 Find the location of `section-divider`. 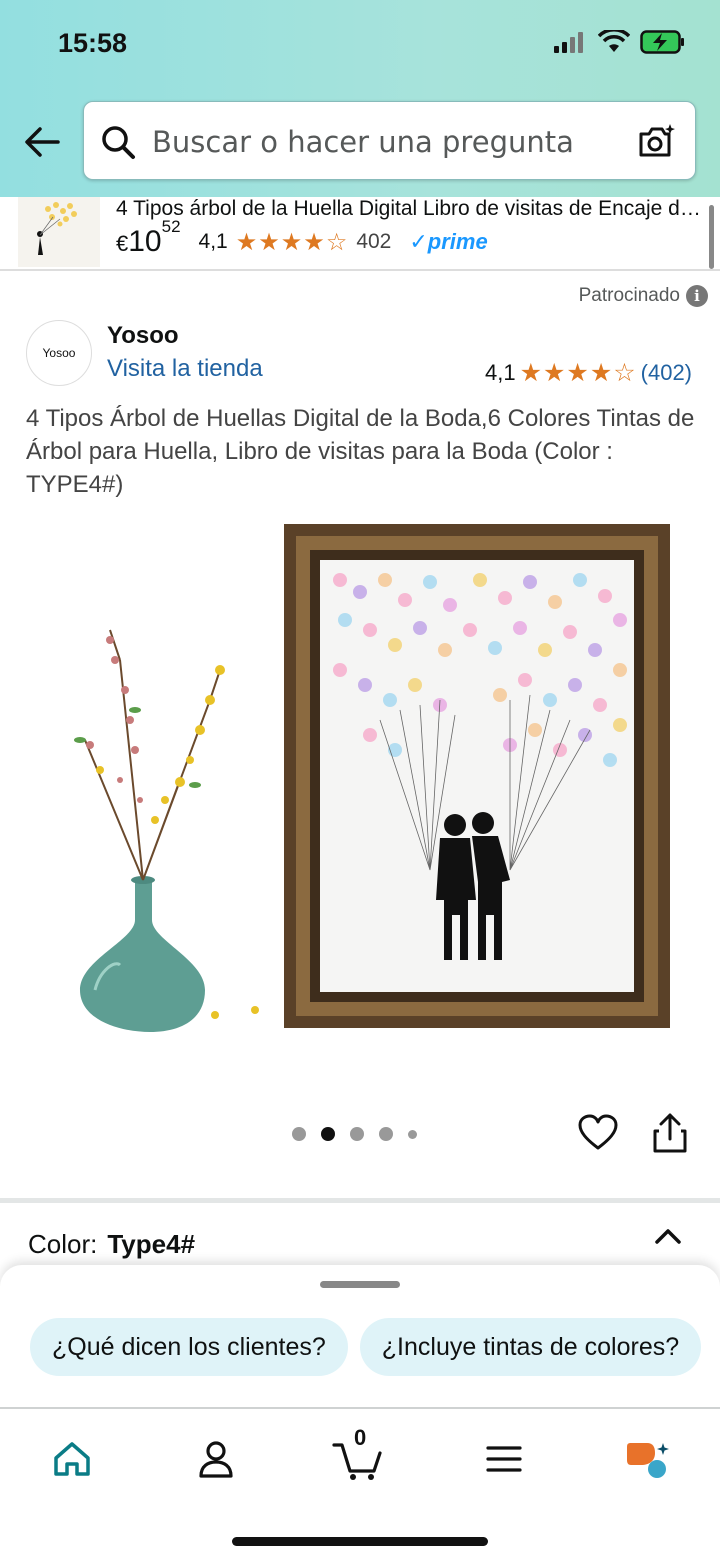

section-divider is located at coordinates (360, 1200).